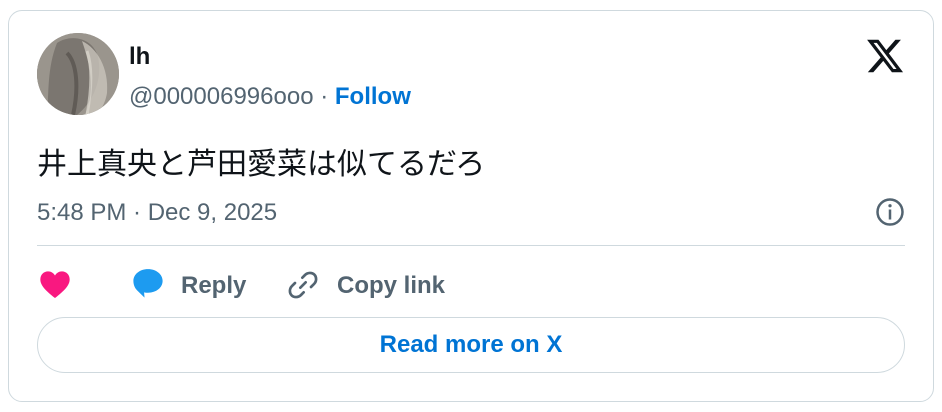  What do you see at coordinates (157, 213) in the screenshot?
I see `tweet-timestamp: 5:48 PM · Dec 9, 2025` at bounding box center [157, 213].